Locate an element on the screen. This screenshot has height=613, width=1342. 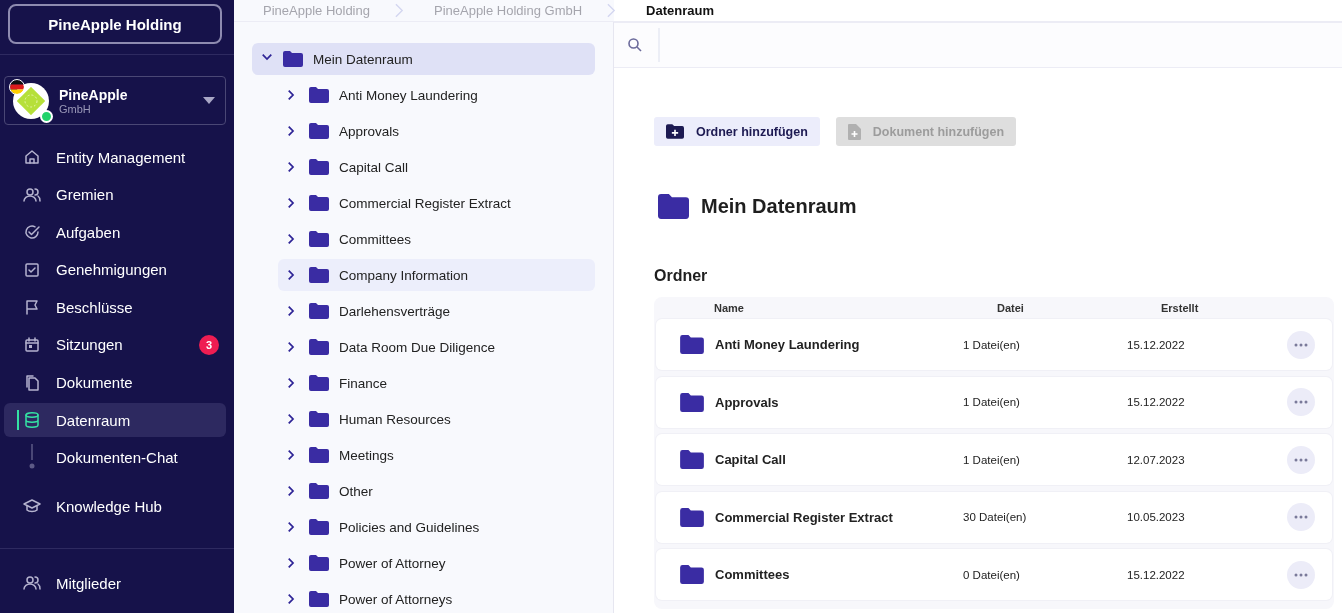
entity-selector: PineApple GmbH is located at coordinates (115, 100).